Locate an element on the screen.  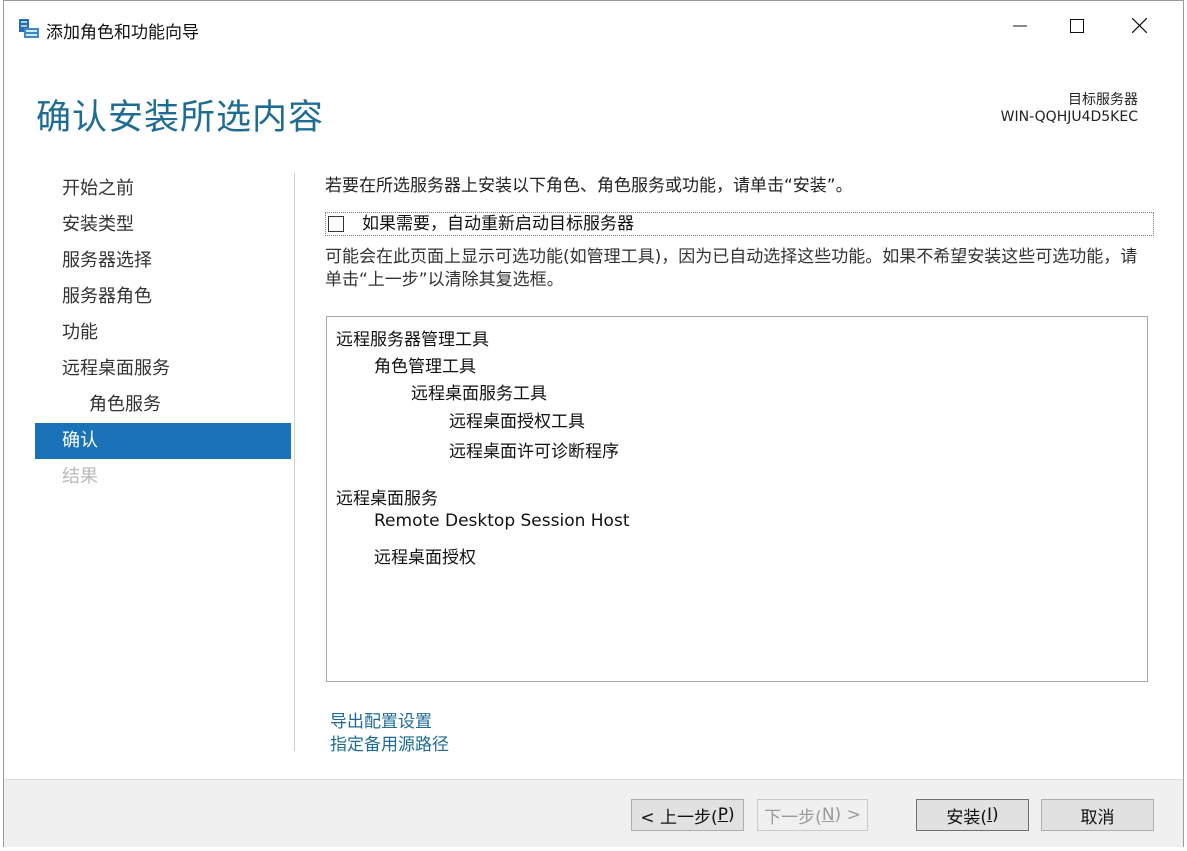
nav-item-results: 结果 is located at coordinates (80, 476).